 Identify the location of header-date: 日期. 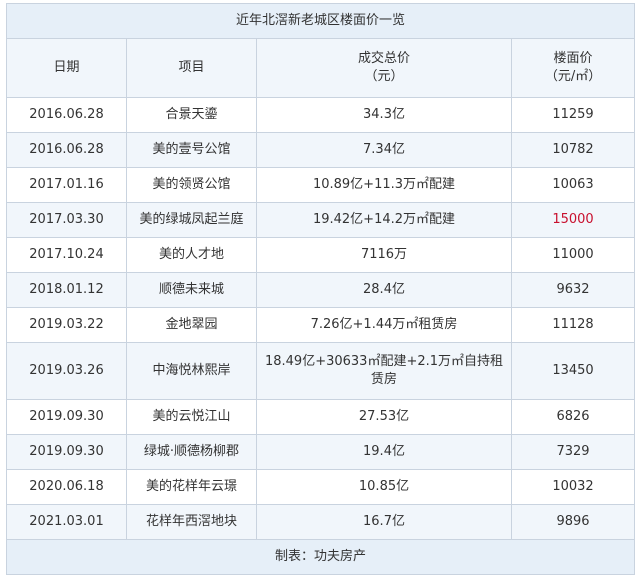
(66, 68).